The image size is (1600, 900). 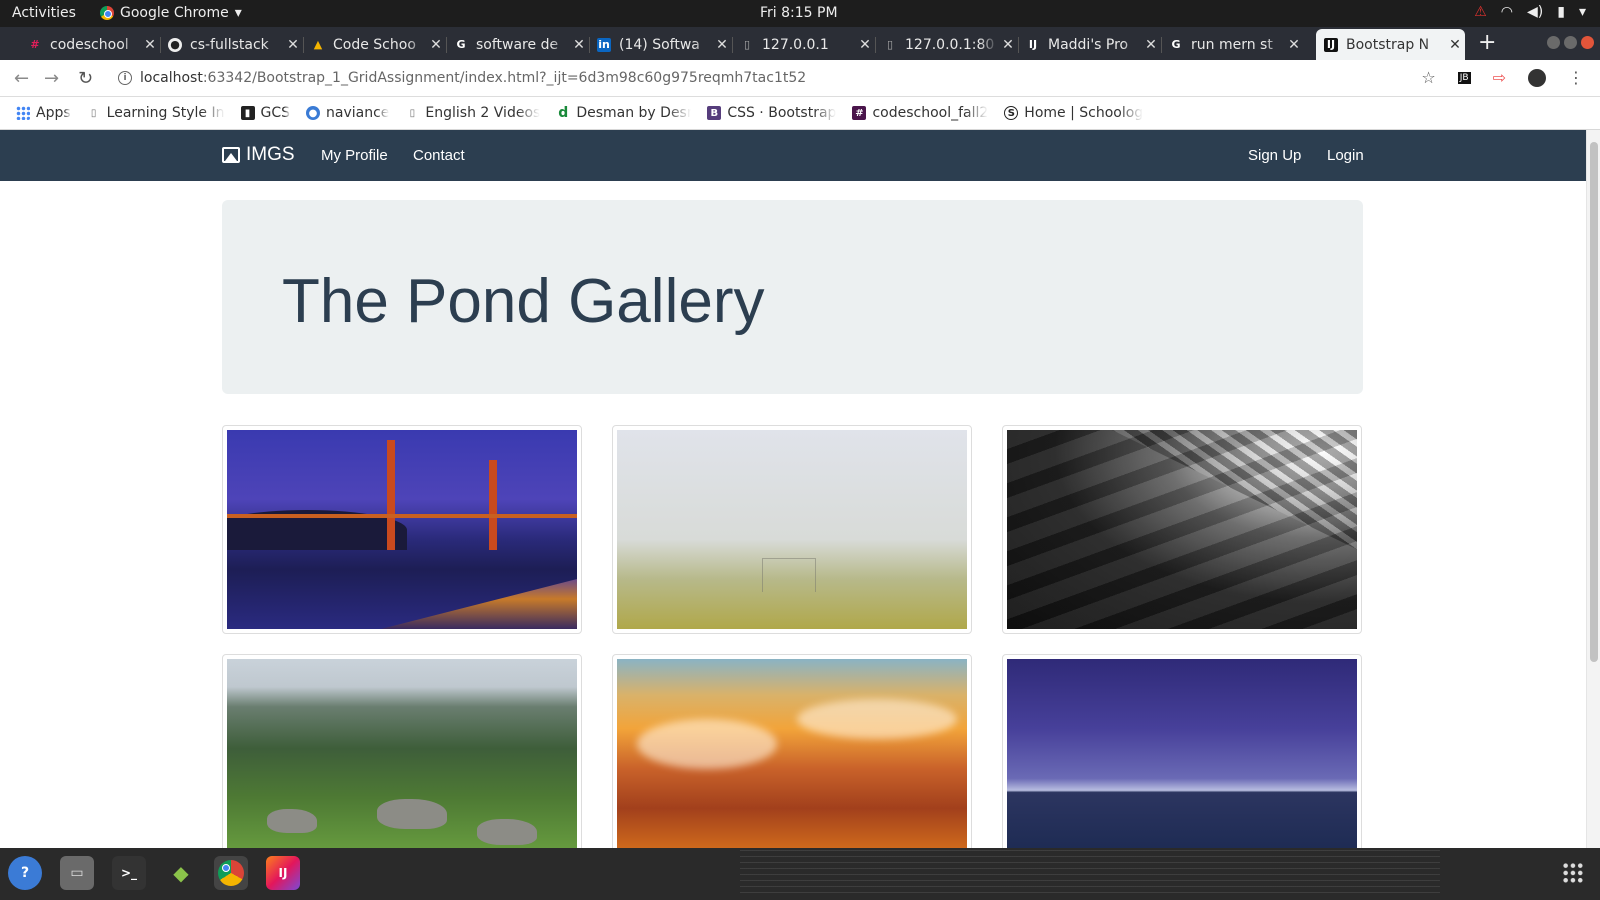 I want to click on bookmark-desman: d Desman by Desm, so click(x=623, y=113).